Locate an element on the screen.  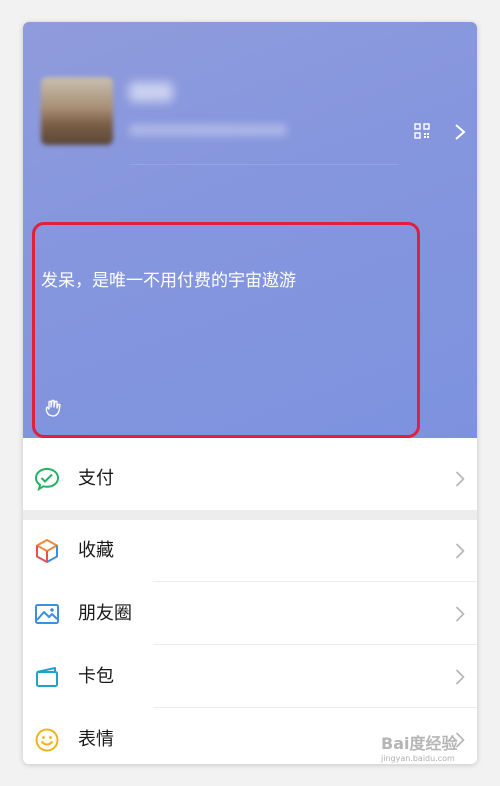
baidu-jingyan-watermark: Bai度经验 jingyan.baidu.com is located at coordinates (429, 749).